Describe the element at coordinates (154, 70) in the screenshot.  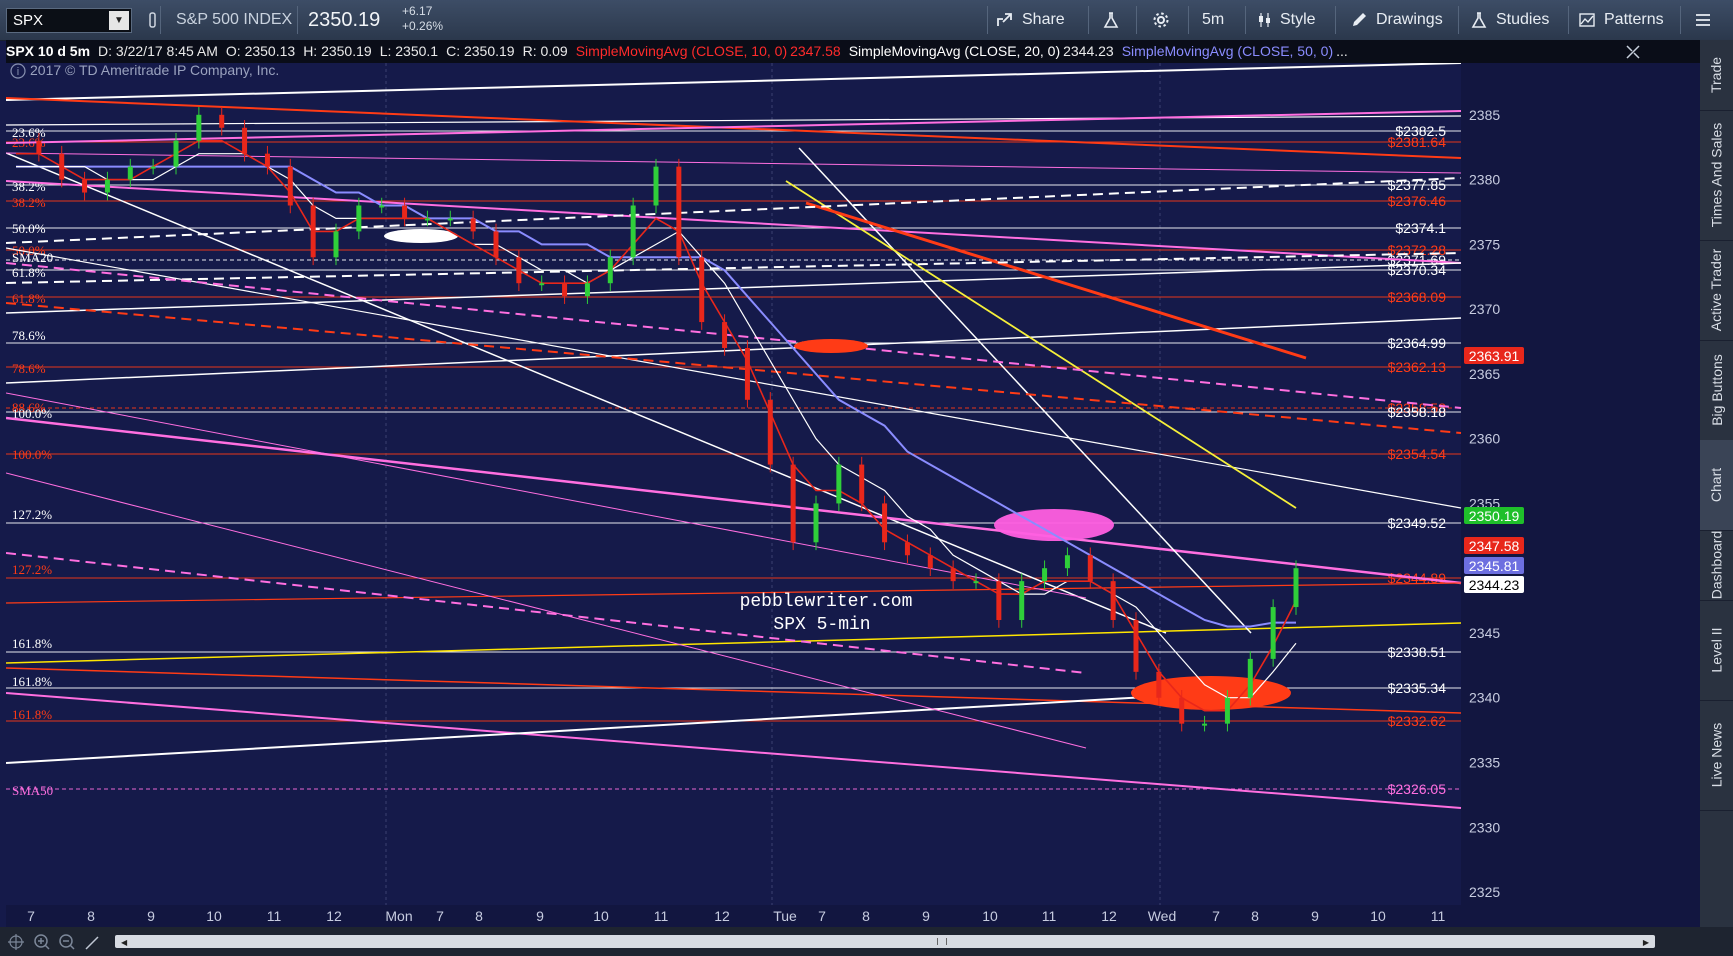
I see `copyright-text: 2017 © TD Ameritrade IP Company, Inc.` at that location.